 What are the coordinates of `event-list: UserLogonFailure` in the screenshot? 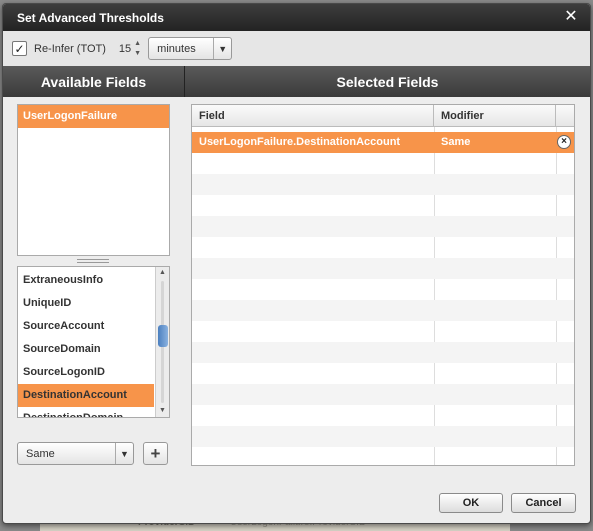 It's located at (93, 180).